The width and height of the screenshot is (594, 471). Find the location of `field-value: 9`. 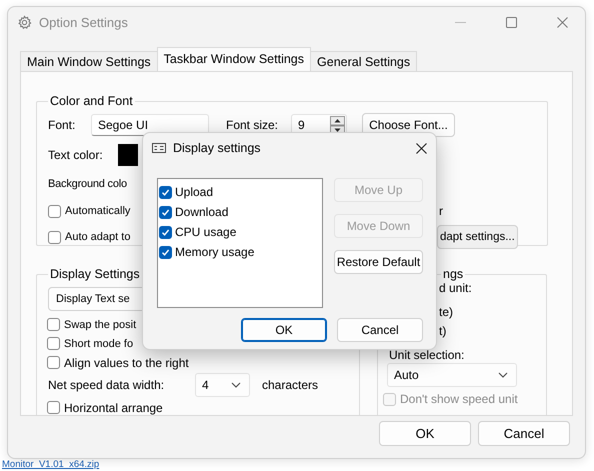

field-value: 9 is located at coordinates (301, 125).